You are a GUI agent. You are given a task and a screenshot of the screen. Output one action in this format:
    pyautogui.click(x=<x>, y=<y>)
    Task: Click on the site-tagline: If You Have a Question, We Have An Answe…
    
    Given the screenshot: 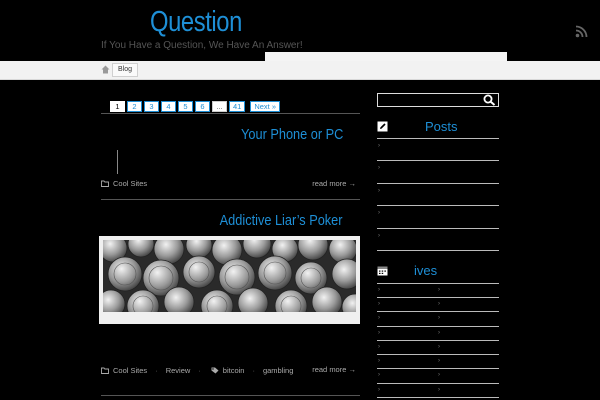 What is the action you would take?
    pyautogui.click(x=202, y=45)
    